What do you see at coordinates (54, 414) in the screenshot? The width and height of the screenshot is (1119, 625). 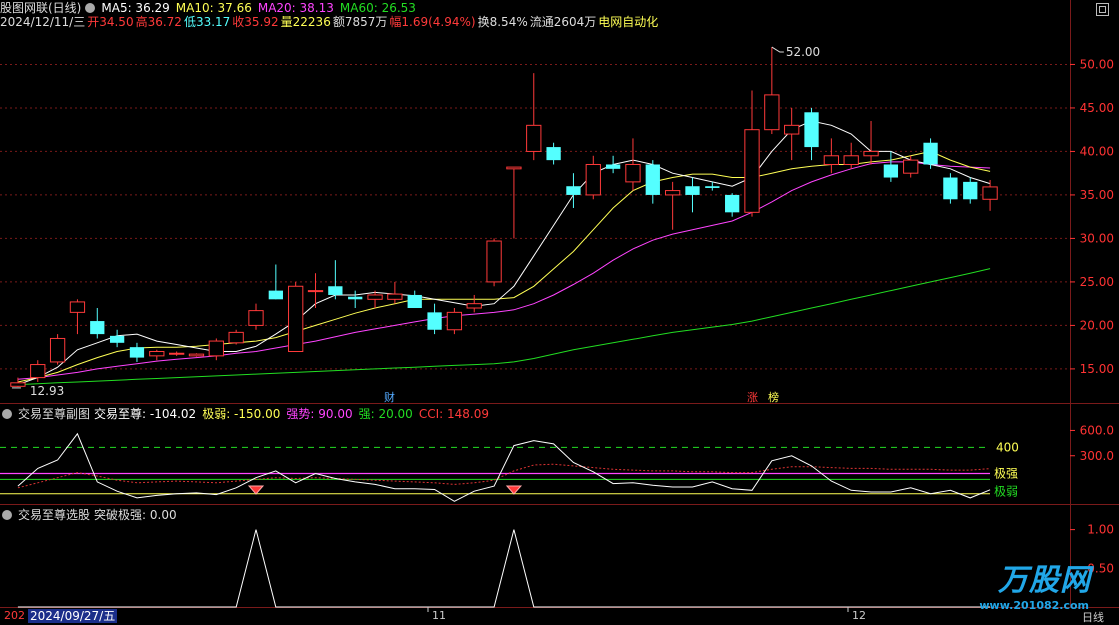 I see `sub1-title: 交易至尊副图` at bounding box center [54, 414].